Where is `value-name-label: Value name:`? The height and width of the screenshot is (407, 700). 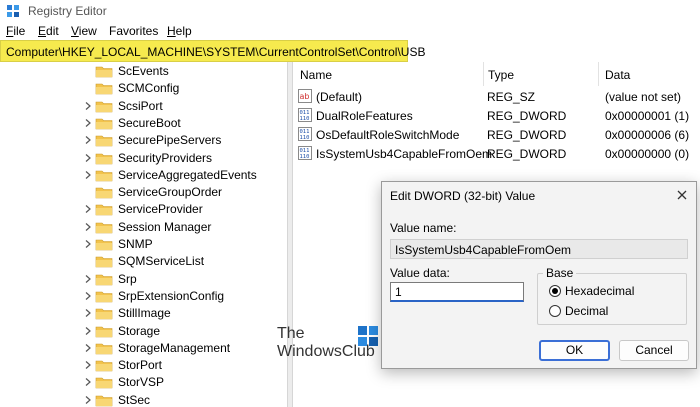
value-name-label: Value name: is located at coordinates (423, 228).